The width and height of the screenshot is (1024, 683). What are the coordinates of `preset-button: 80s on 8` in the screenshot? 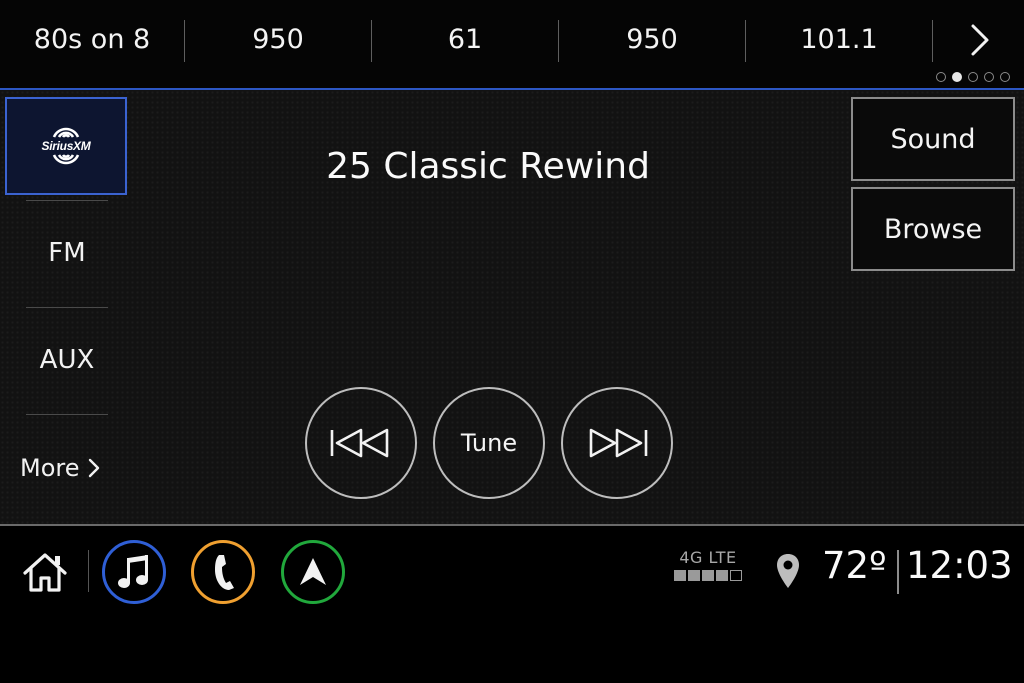 It's located at (92, 40).